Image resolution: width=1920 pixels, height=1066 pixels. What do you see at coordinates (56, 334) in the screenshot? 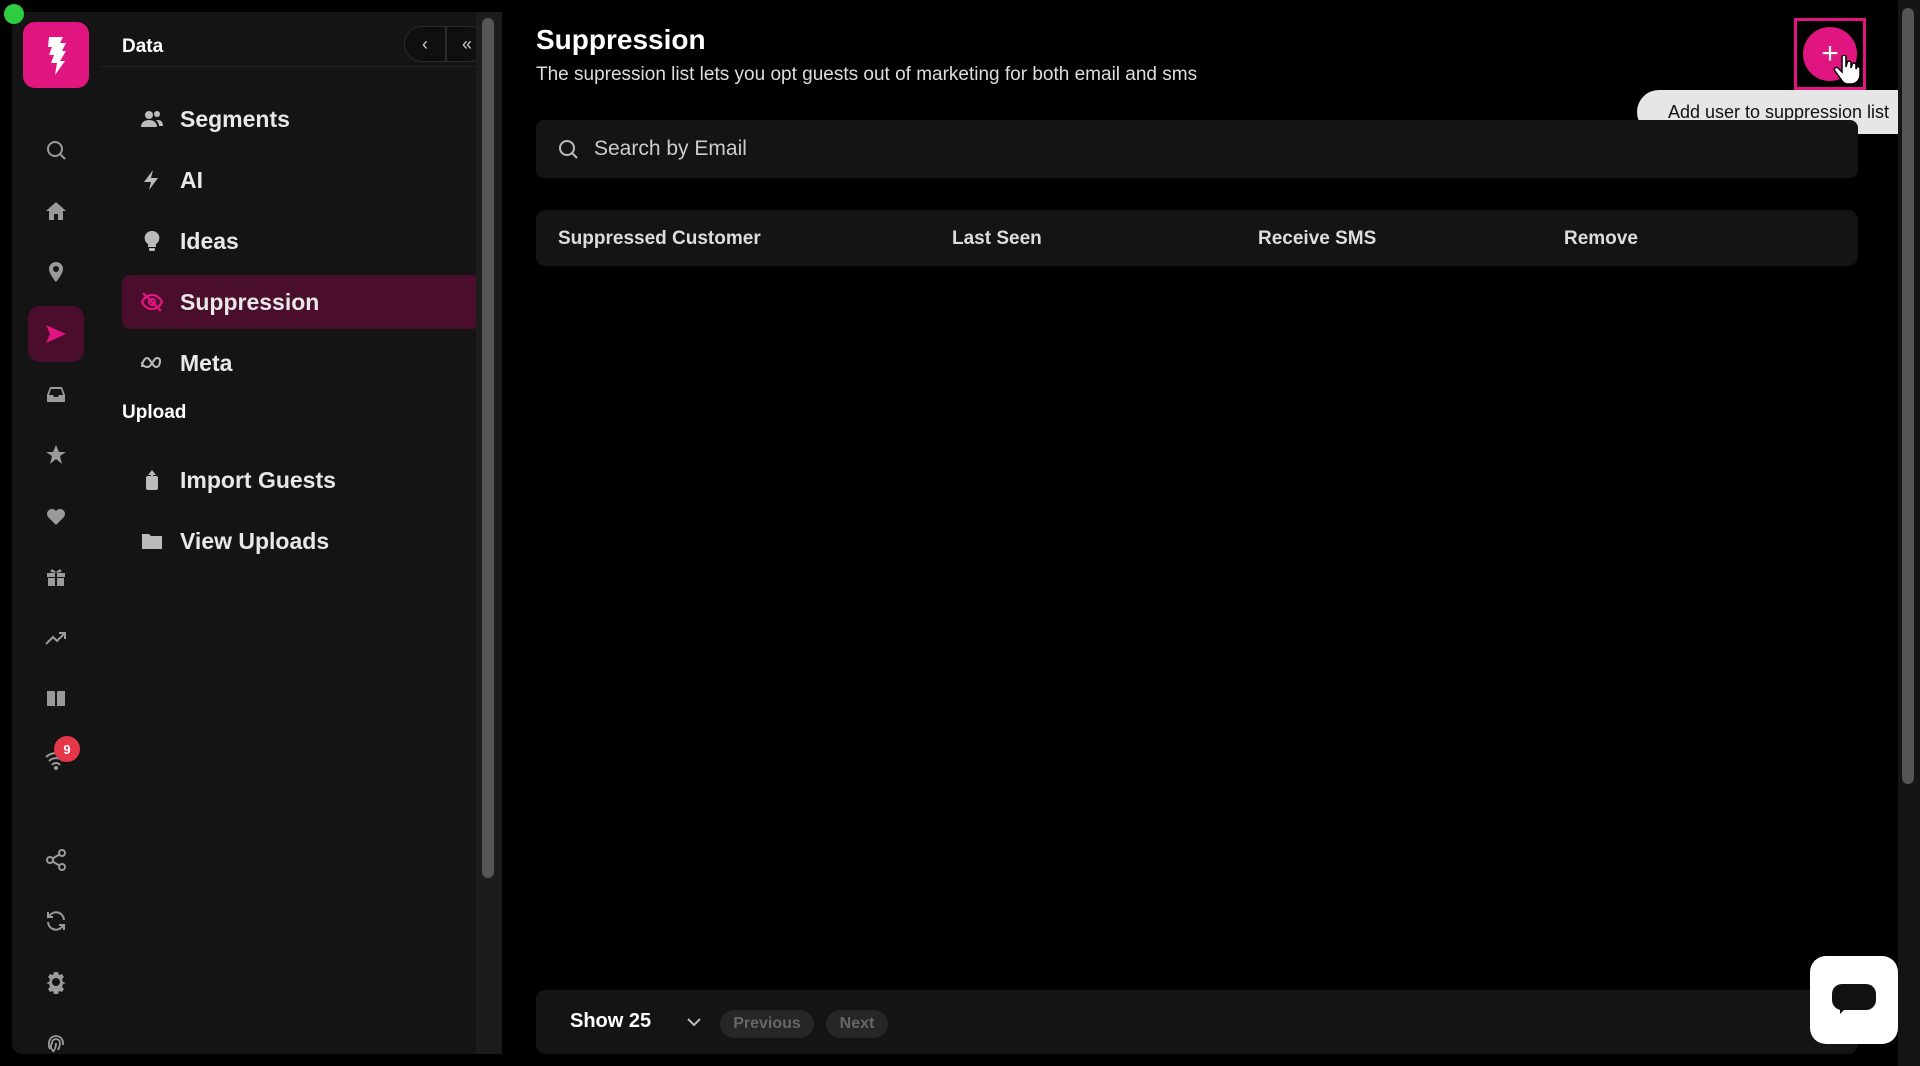
I see `send-icon` at bounding box center [56, 334].